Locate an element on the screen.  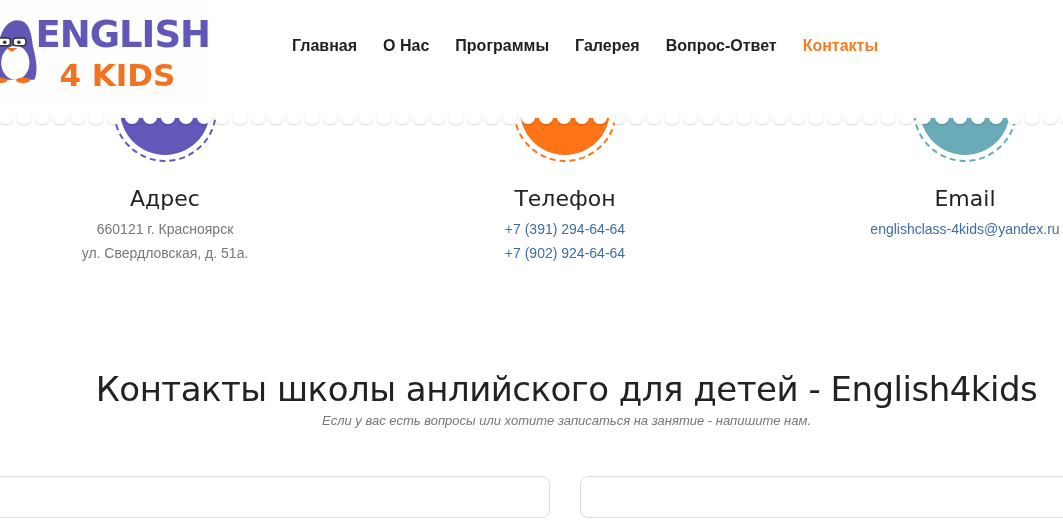
nav-link: Галерея is located at coordinates (607, 46).